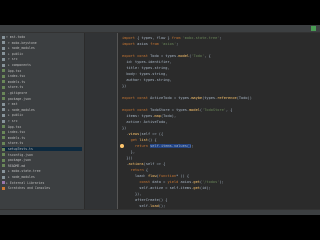 This screenshot has height=240, width=320. What do you see at coordinates (135, 140) in the screenshot?
I see `code-token: get` at bounding box center [135, 140].